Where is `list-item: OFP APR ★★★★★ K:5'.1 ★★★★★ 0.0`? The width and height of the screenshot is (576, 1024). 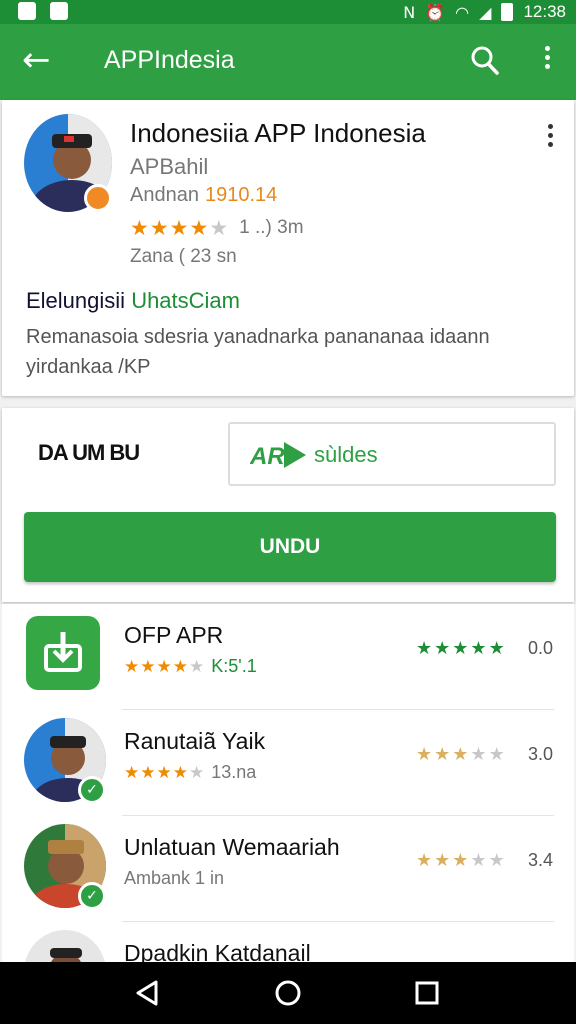 list-item: OFP APR ★★★★★ K:5'.1 ★★★★★ 0.0 is located at coordinates (288, 657).